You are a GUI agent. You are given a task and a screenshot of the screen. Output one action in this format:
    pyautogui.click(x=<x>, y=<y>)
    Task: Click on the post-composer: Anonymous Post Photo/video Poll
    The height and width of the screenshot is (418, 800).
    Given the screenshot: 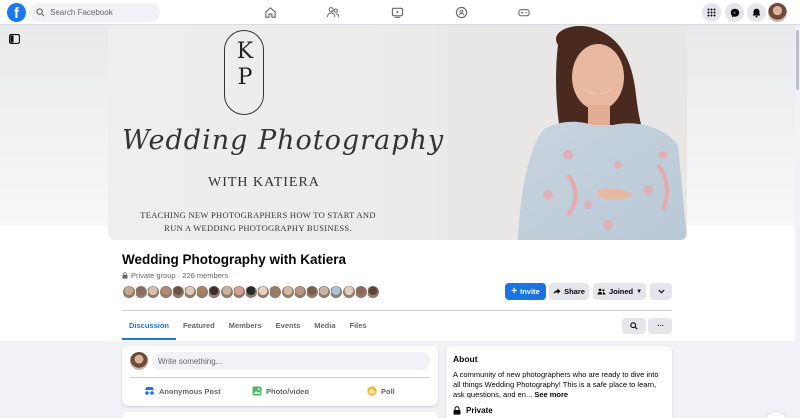 What is the action you would take?
    pyautogui.click(x=280, y=376)
    